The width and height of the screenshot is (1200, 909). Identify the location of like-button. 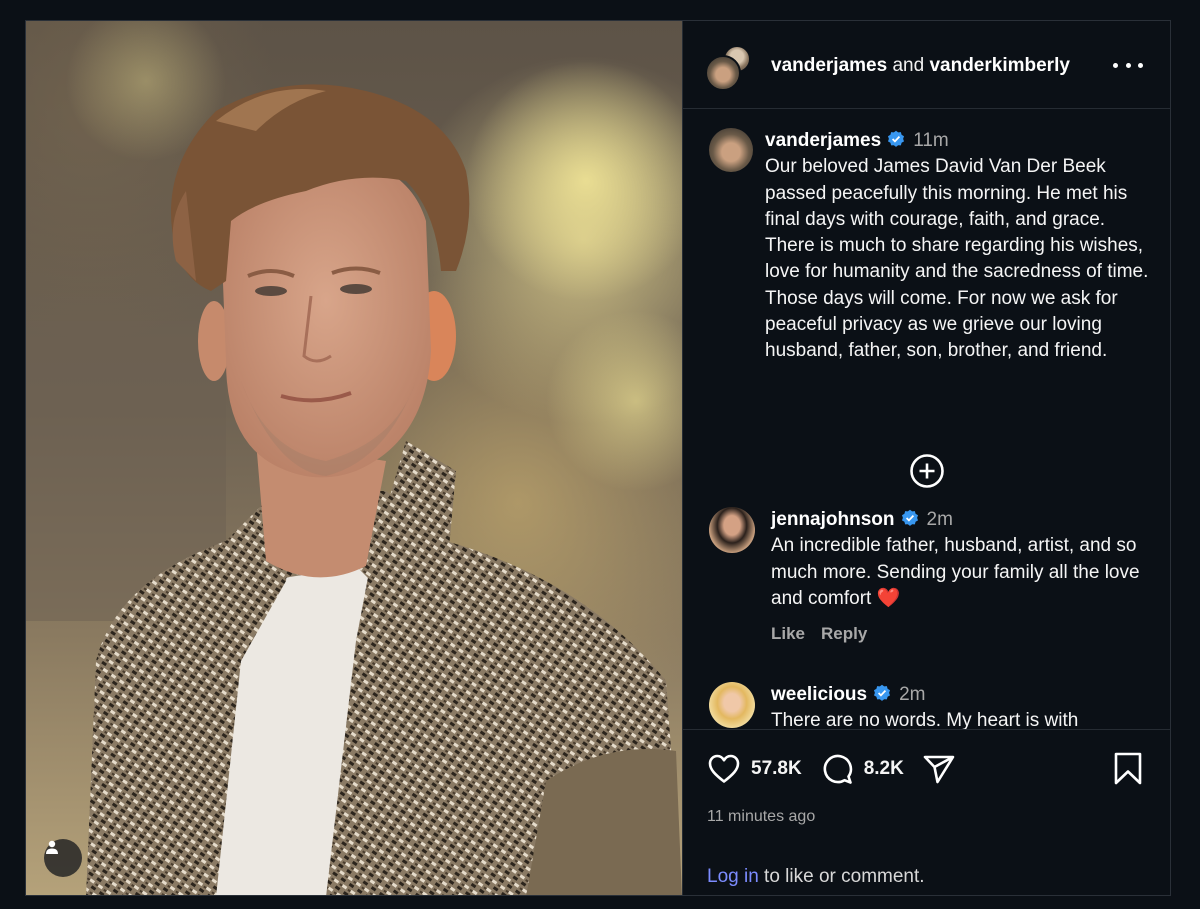
(724, 769).